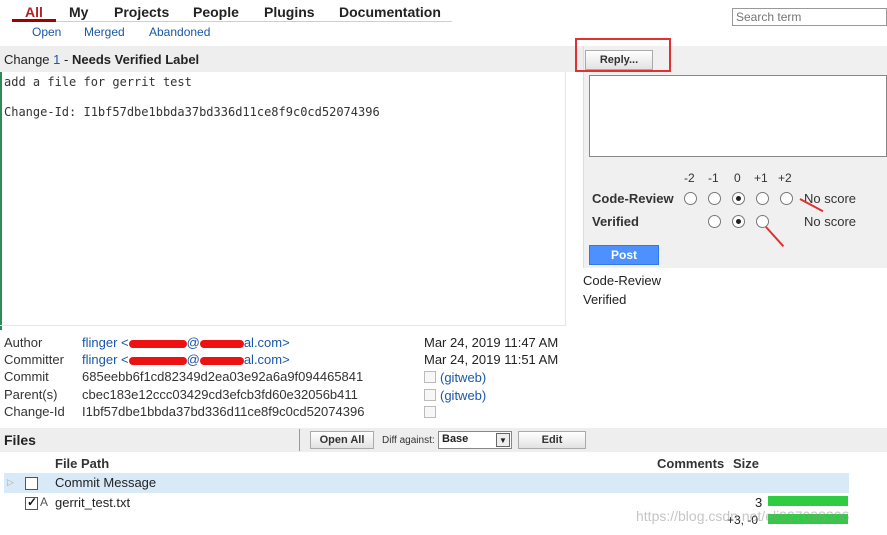 The image size is (887, 535). Describe the element at coordinates (809, 17) in the screenshot. I see `search-input` at that location.